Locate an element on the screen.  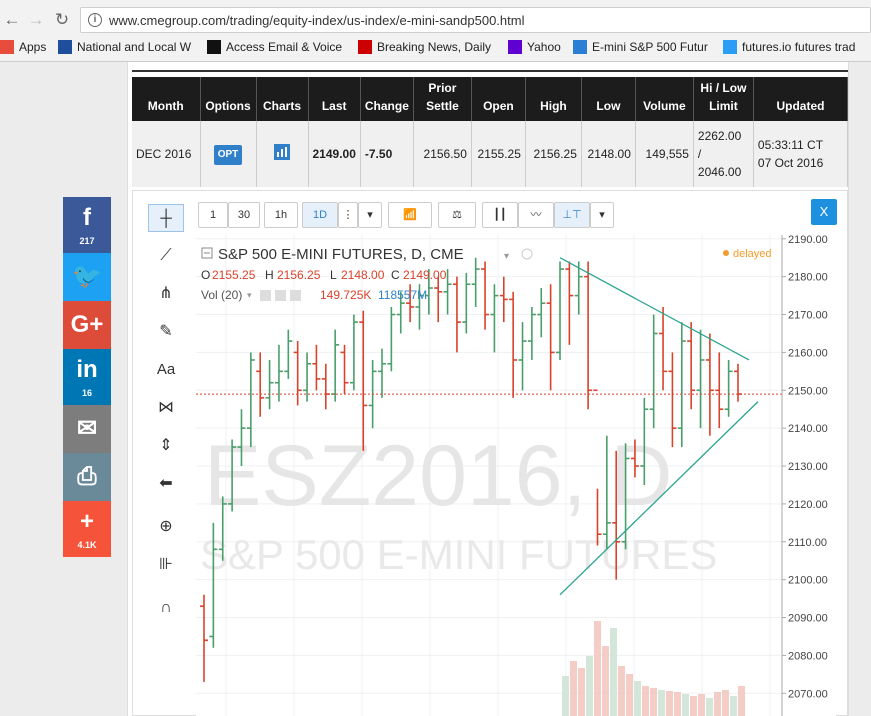
close-chart-button: X is located at coordinates (824, 212).